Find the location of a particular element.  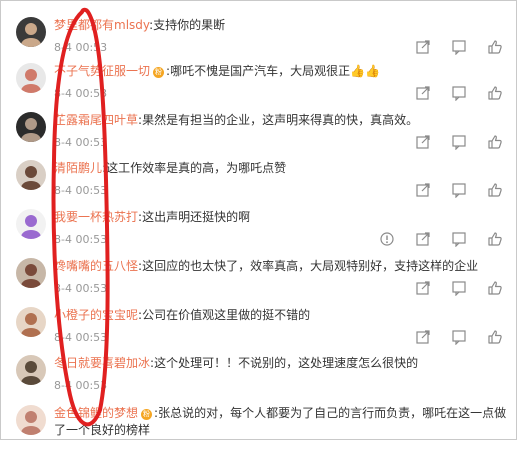

comment-body: 哪吒不愧是国产汽车，大局观很正 is located at coordinates (260, 71).